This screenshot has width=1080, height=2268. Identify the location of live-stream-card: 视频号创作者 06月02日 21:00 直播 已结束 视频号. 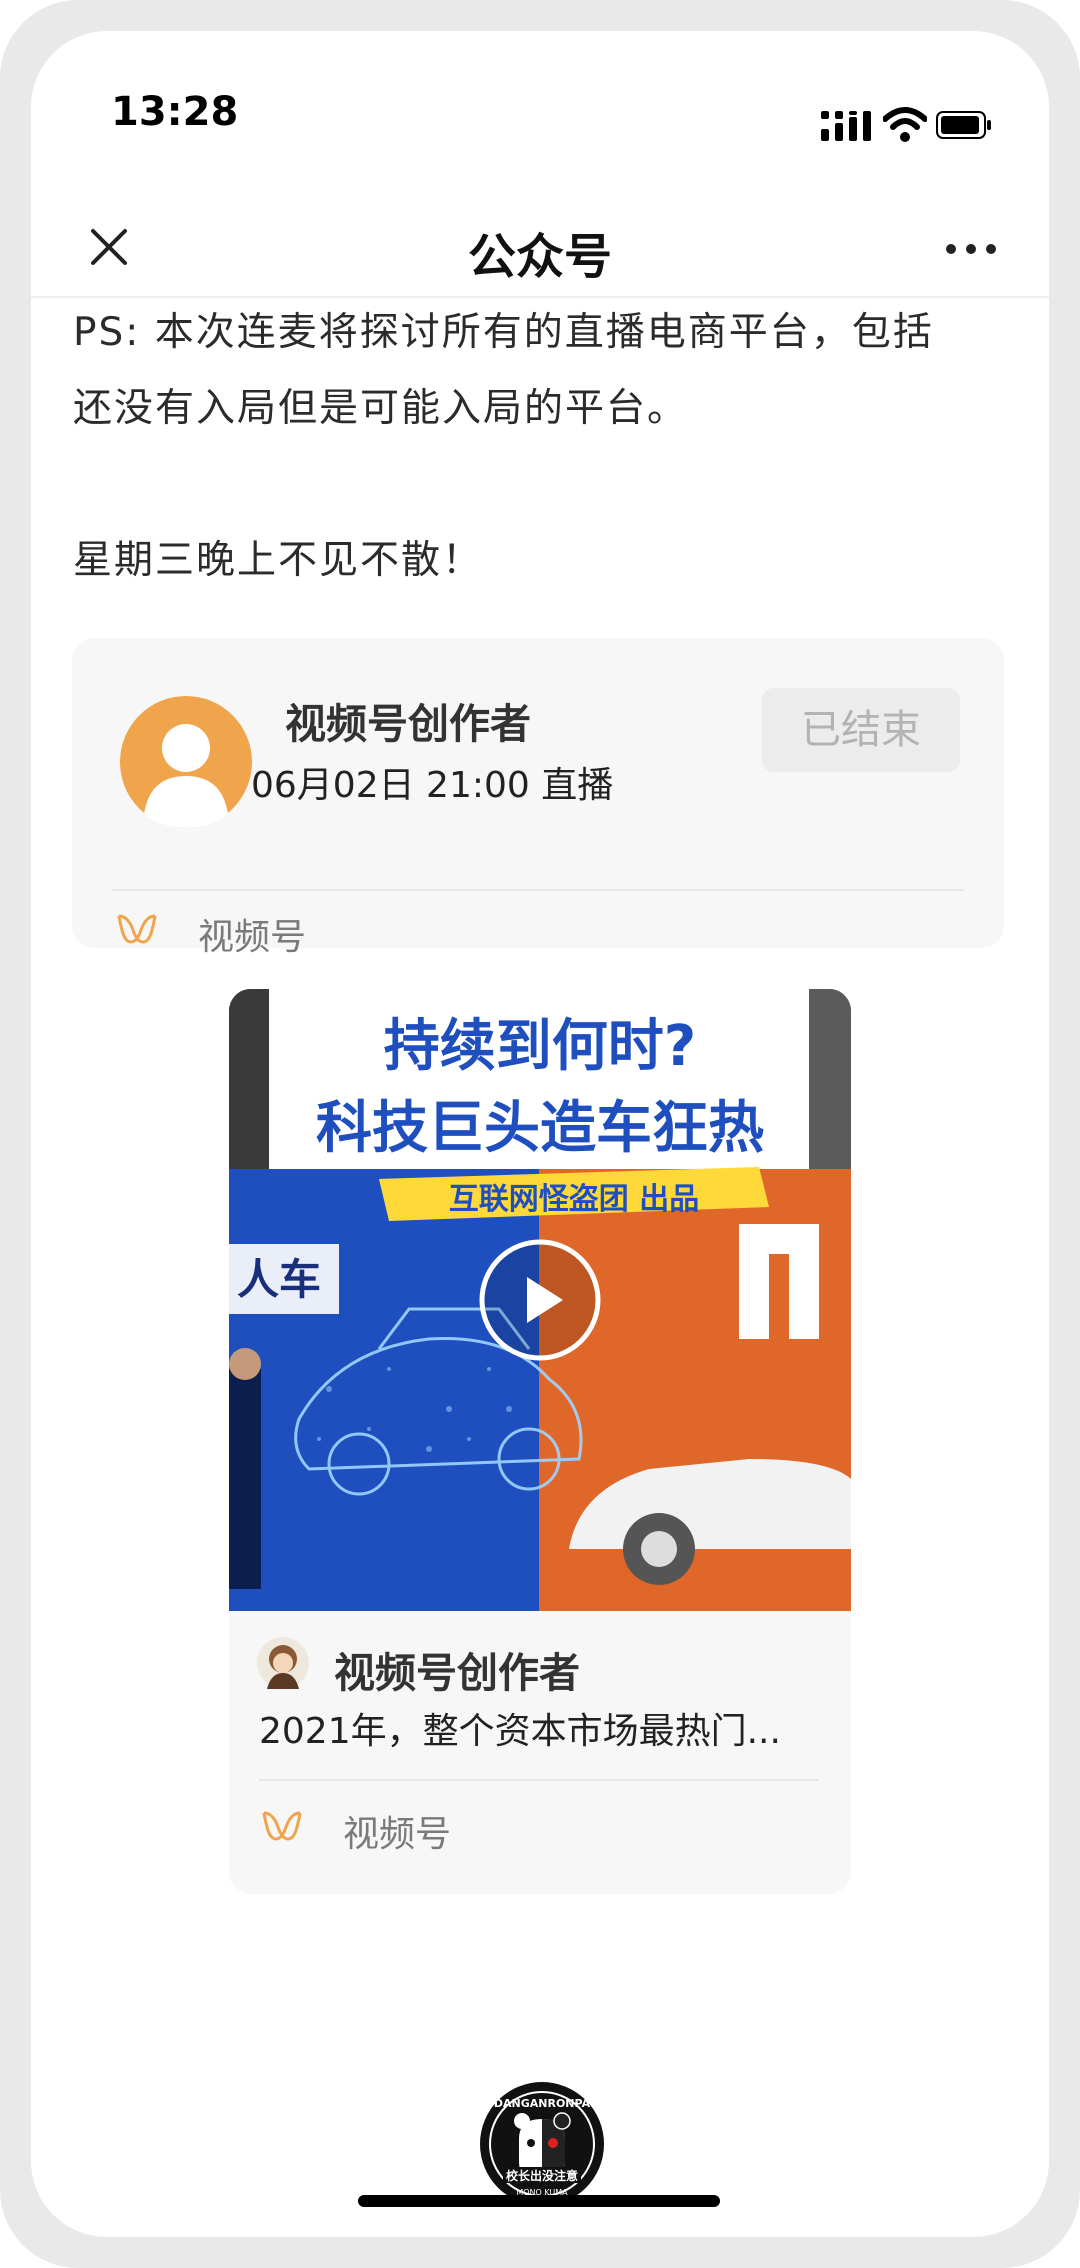
(538, 798).